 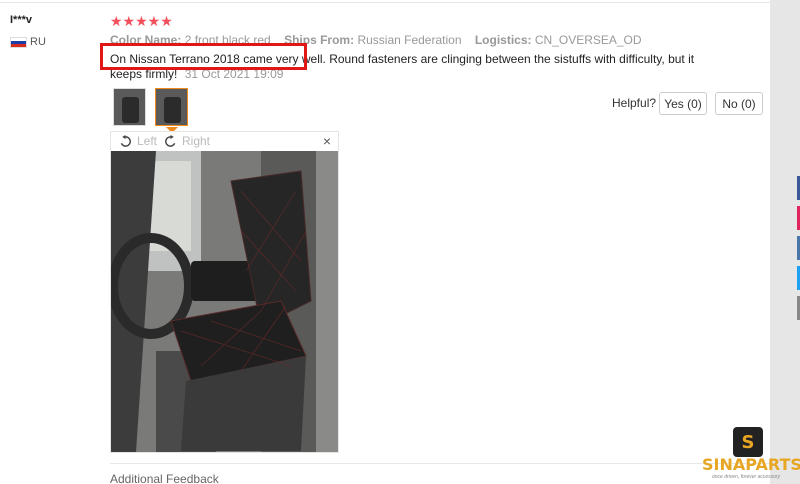 What do you see at coordinates (141, 21) in the screenshot?
I see `rating-stars: ★★★★★` at bounding box center [141, 21].